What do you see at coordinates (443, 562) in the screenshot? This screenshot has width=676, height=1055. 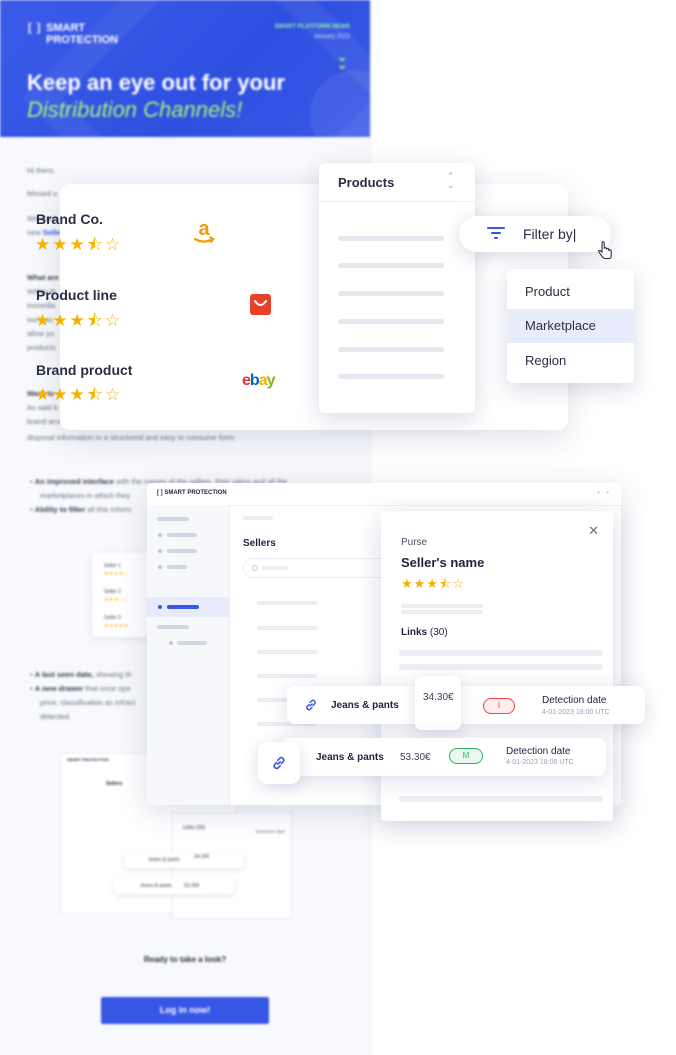 I see `drawer-seller-name: Seller's name` at bounding box center [443, 562].